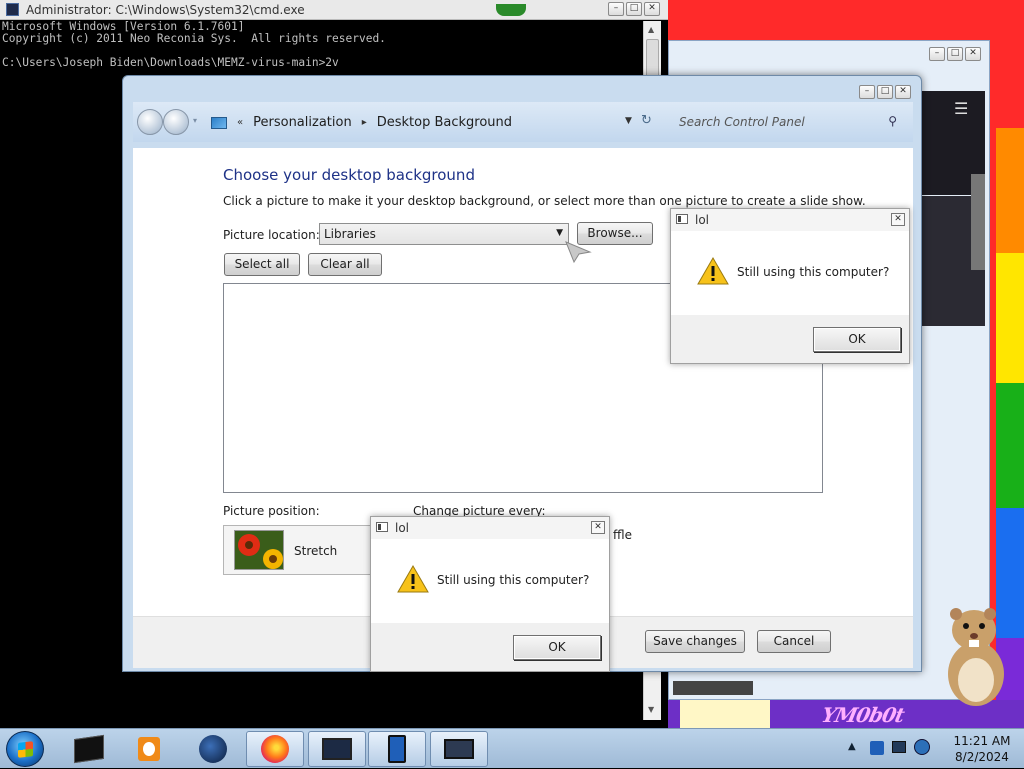 The width and height of the screenshot is (1024, 769). What do you see at coordinates (240, 122) in the screenshot?
I see `overflow-chevron-icon: «` at bounding box center [240, 122].